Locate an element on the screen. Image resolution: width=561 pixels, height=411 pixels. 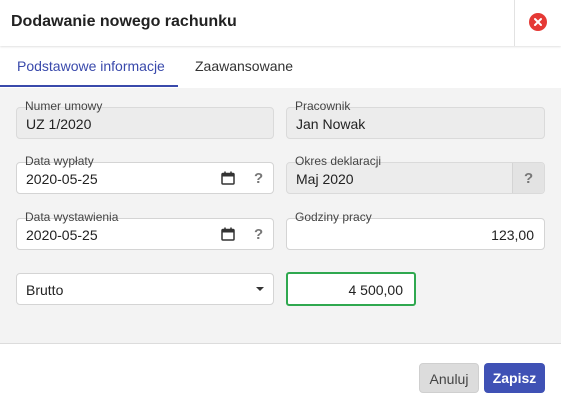
contract-number-label: Numer umowy is located at coordinates (64, 106).